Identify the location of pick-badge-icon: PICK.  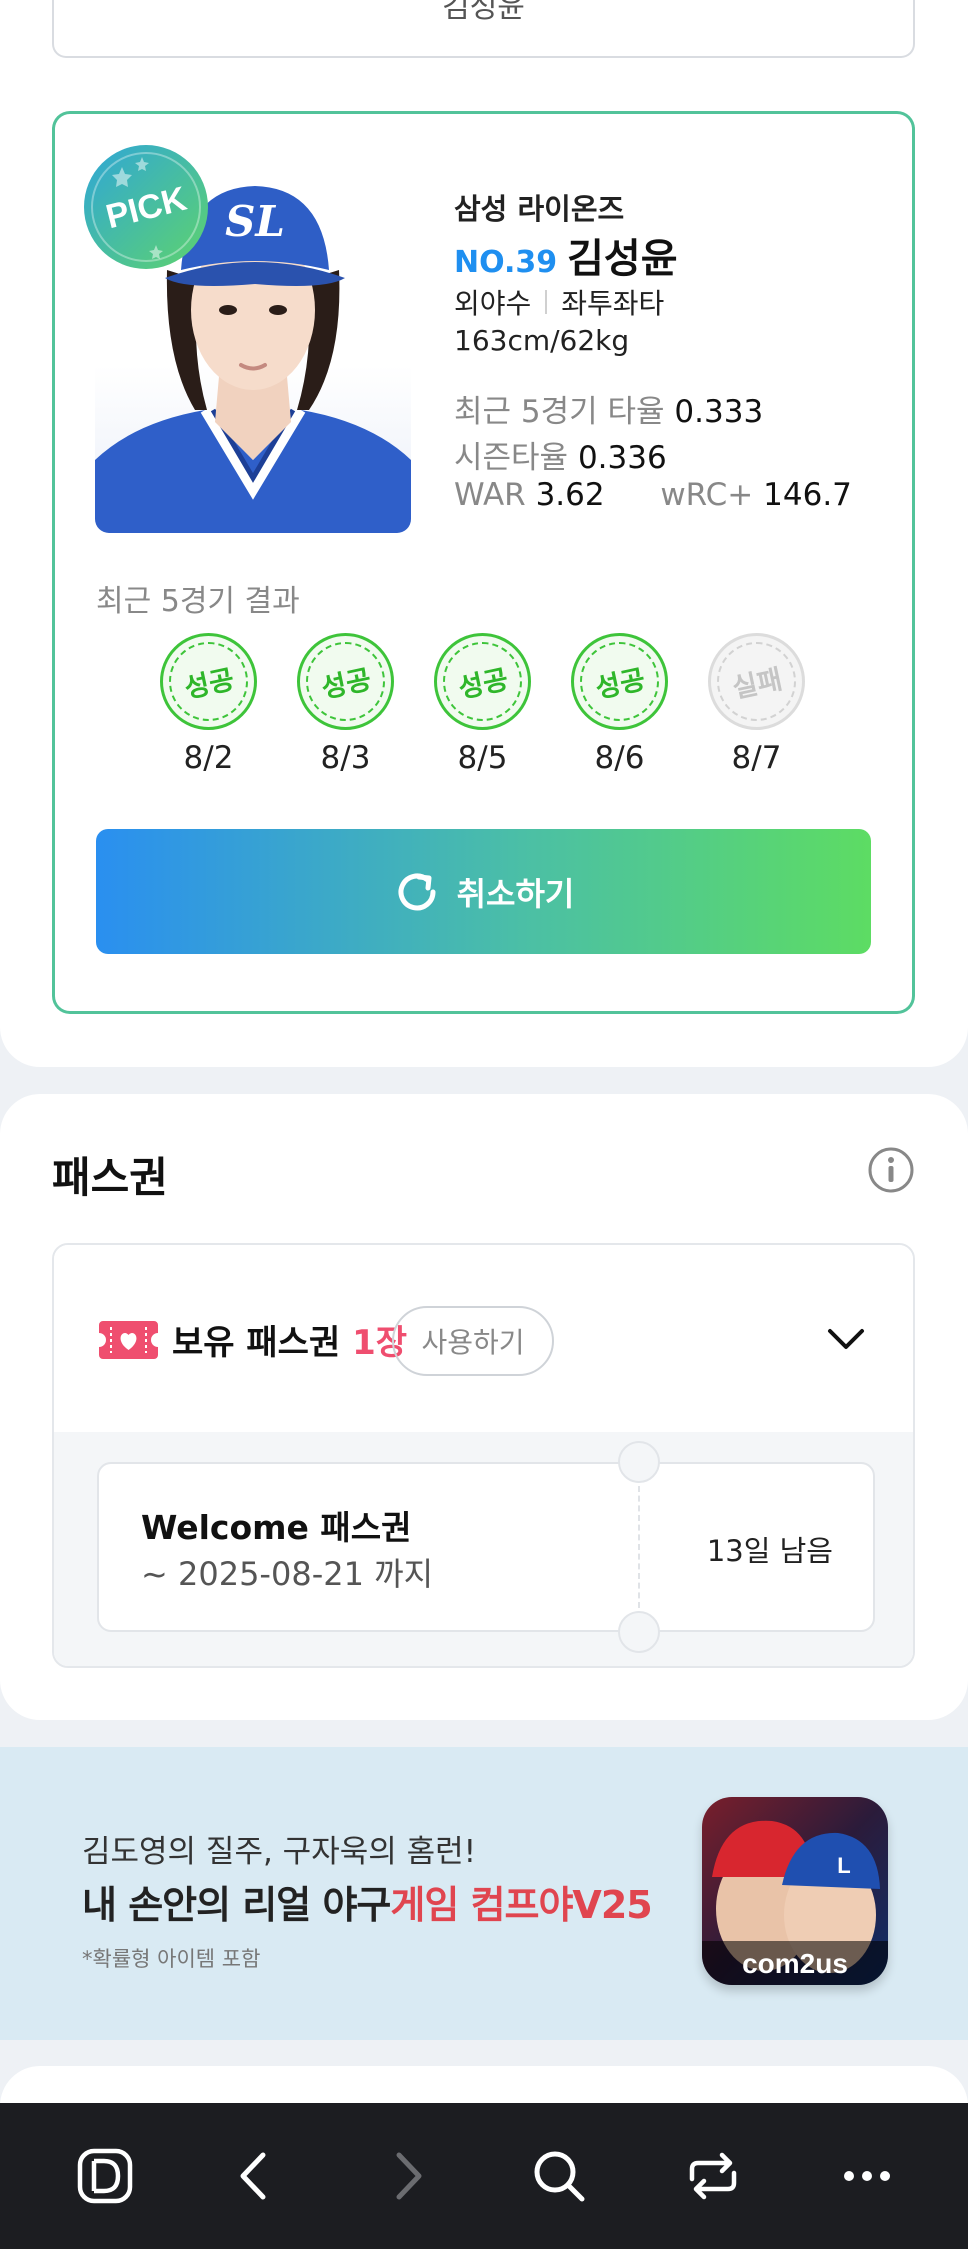
(146, 207).